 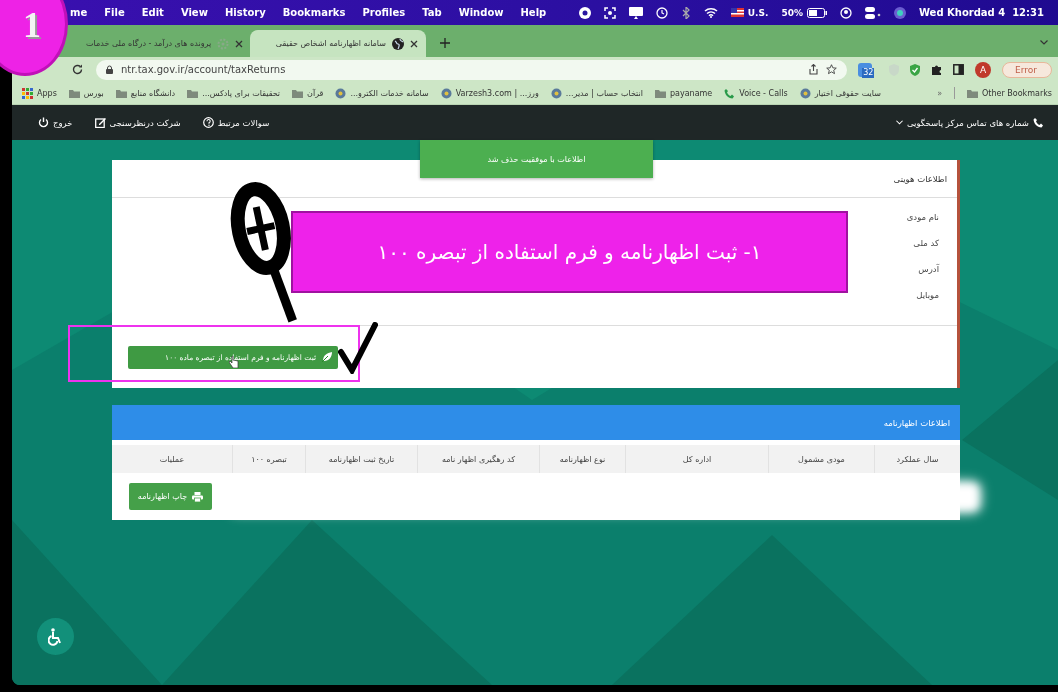 I want to click on field-label: موبایل, so click(x=927, y=296).